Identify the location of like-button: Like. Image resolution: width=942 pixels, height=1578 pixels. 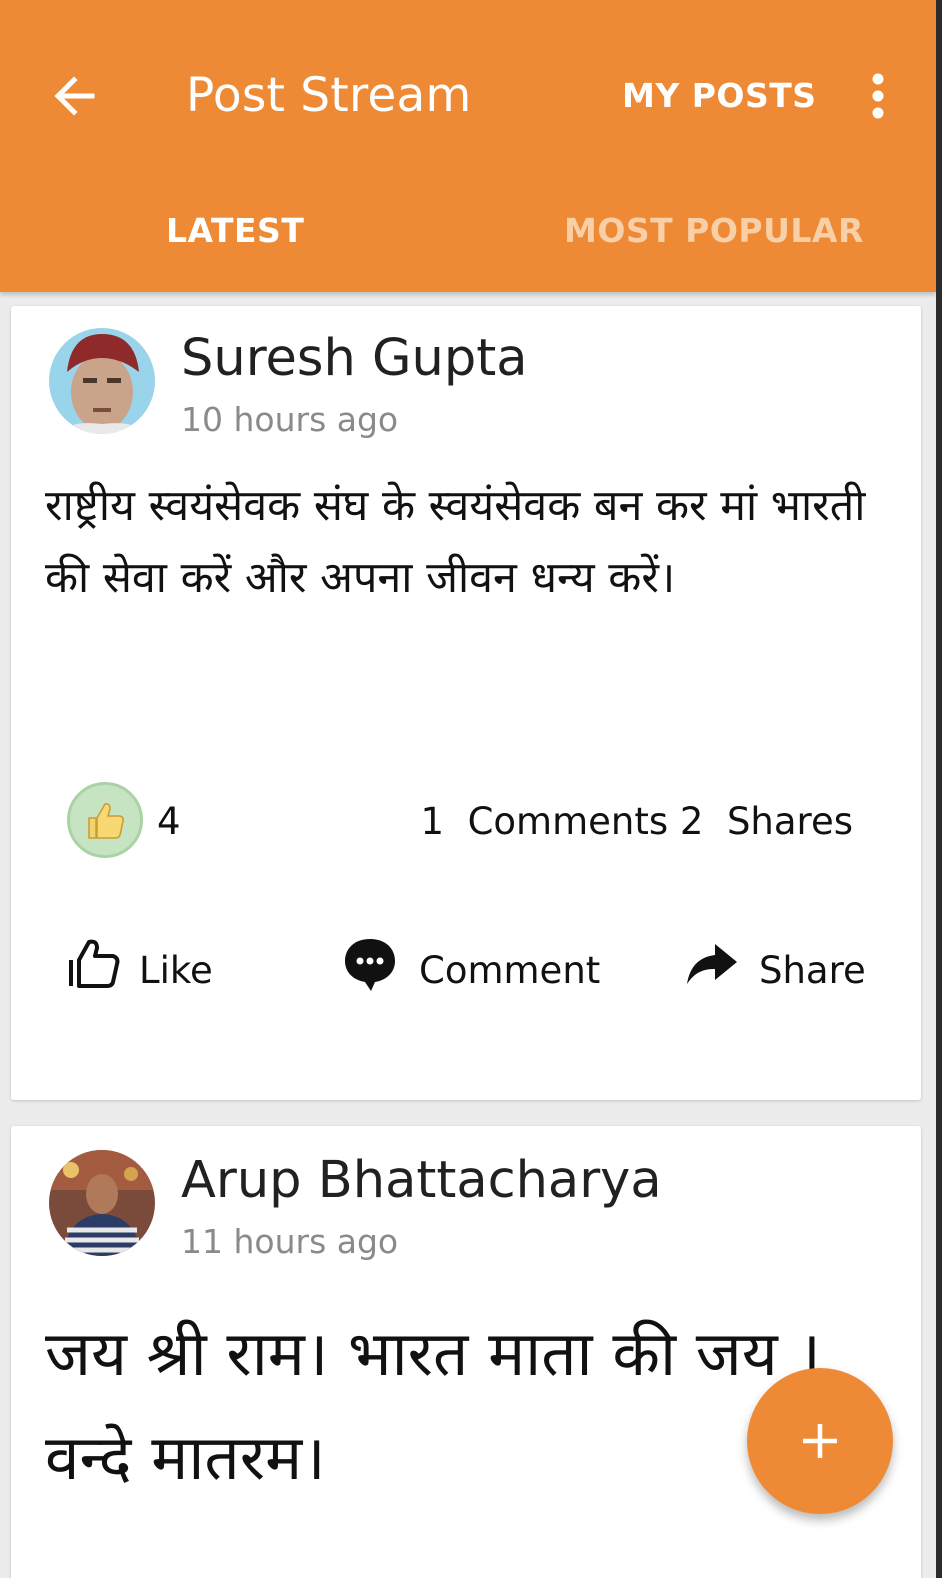
(140, 964).